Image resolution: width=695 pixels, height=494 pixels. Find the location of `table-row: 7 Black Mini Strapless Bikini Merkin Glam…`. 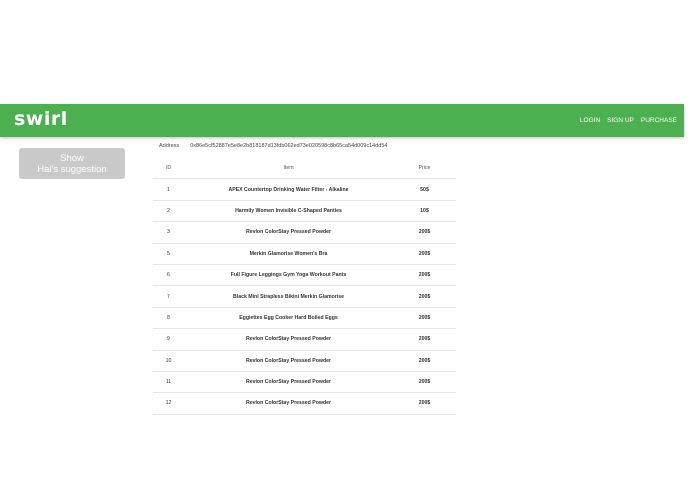

table-row: 7 Black Mini Strapless Bikini Merkin Glam… is located at coordinates (304, 297).